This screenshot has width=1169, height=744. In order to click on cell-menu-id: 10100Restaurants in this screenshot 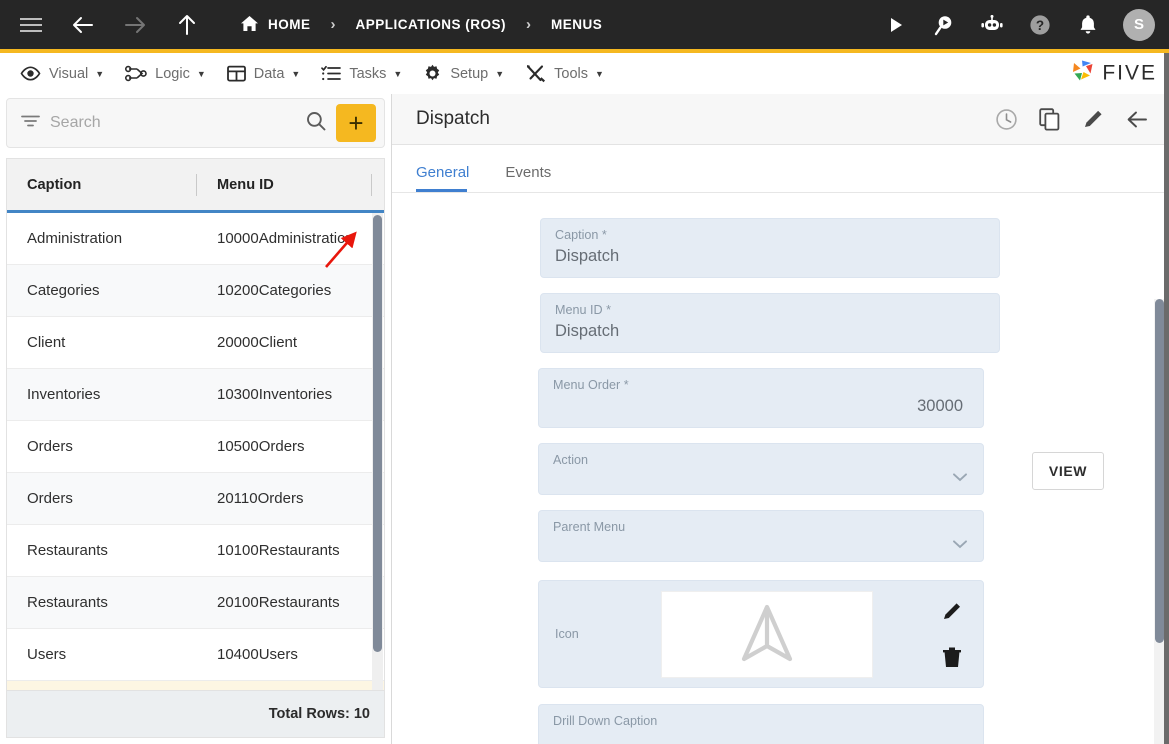, I will do `click(278, 550)`.